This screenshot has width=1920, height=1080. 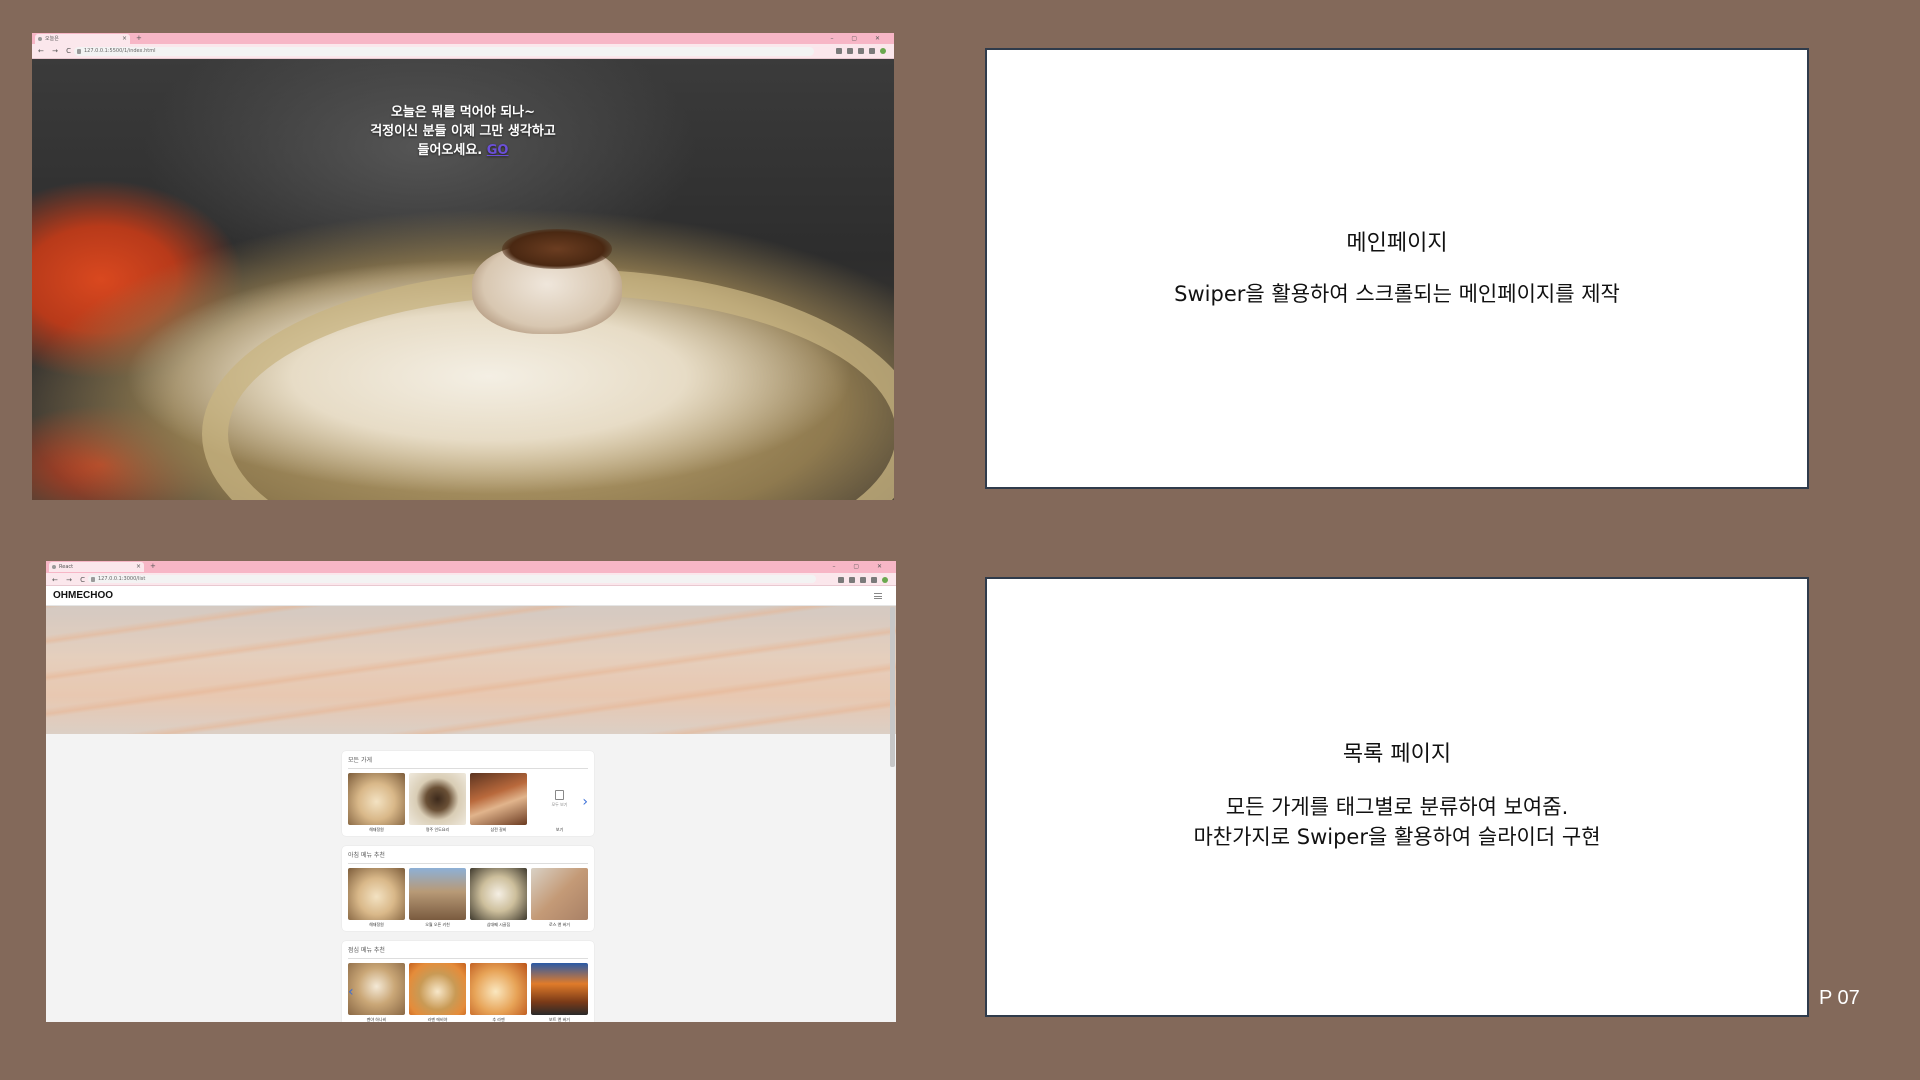 I want to click on address-bar: 127.0.0.1:3000/list, so click(x=452, y=579).